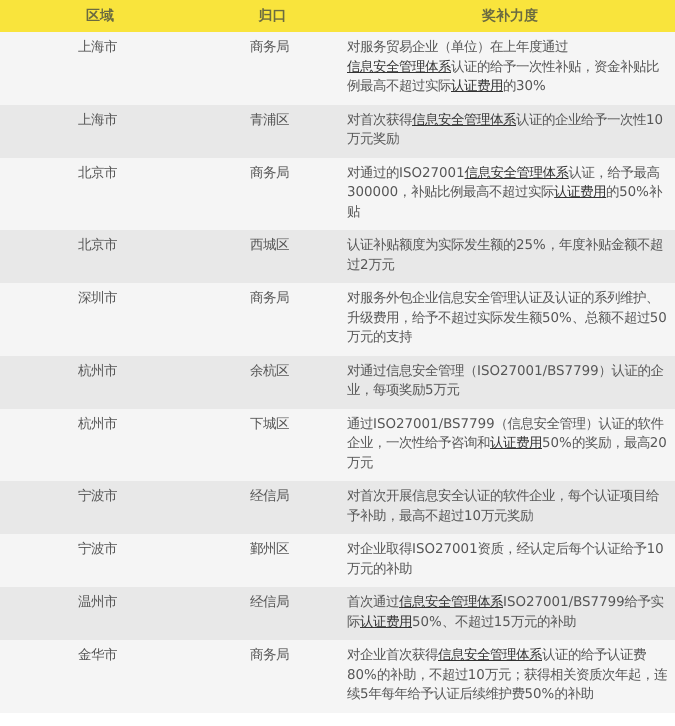  What do you see at coordinates (97, 602) in the screenshot?
I see `region-cell: 温州市` at bounding box center [97, 602].